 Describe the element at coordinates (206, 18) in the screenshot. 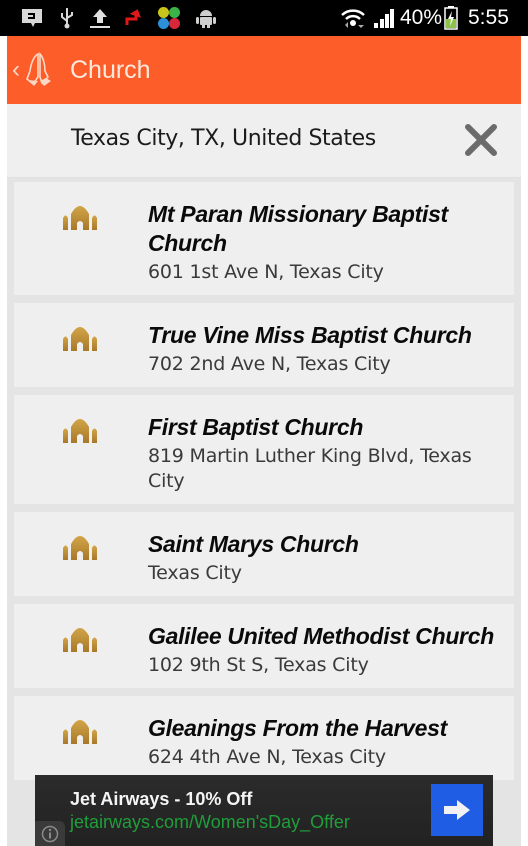

I see `android-icon` at that location.